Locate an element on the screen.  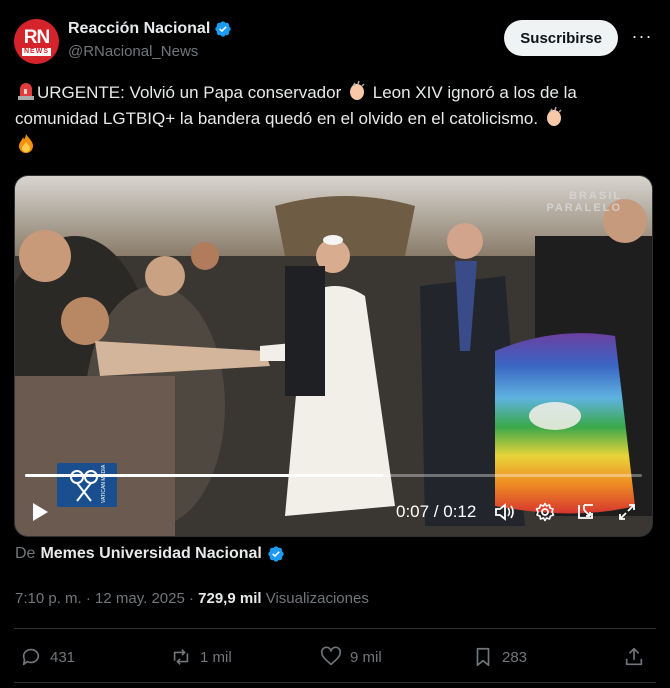
fire-emoji-icon is located at coordinates (26, 143).